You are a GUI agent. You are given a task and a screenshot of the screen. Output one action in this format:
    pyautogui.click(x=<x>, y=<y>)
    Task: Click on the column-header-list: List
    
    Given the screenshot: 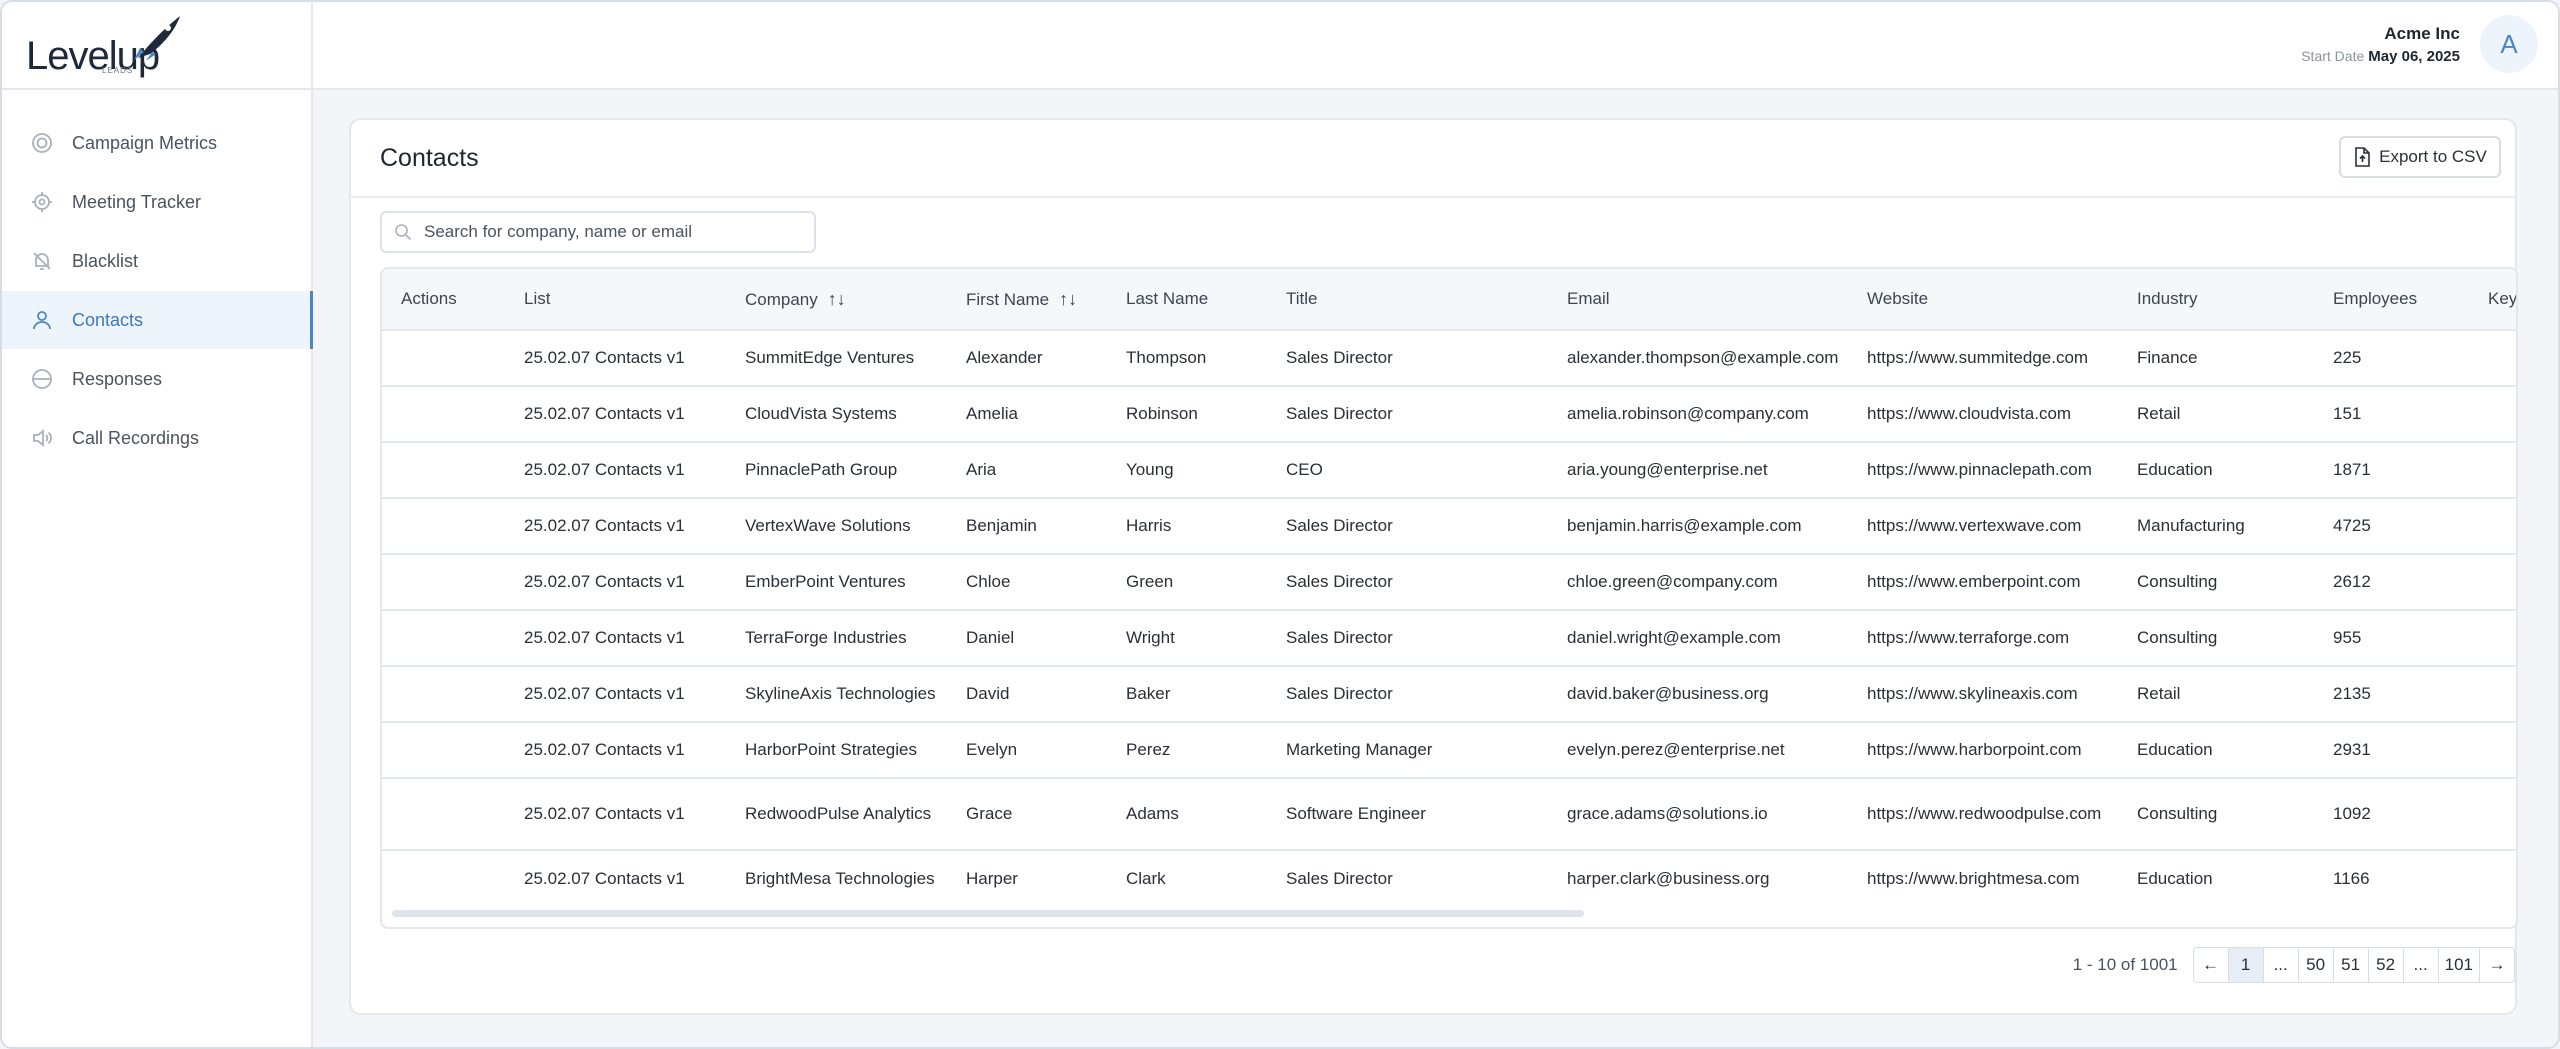 What is the action you would take?
    pyautogui.click(x=615, y=300)
    